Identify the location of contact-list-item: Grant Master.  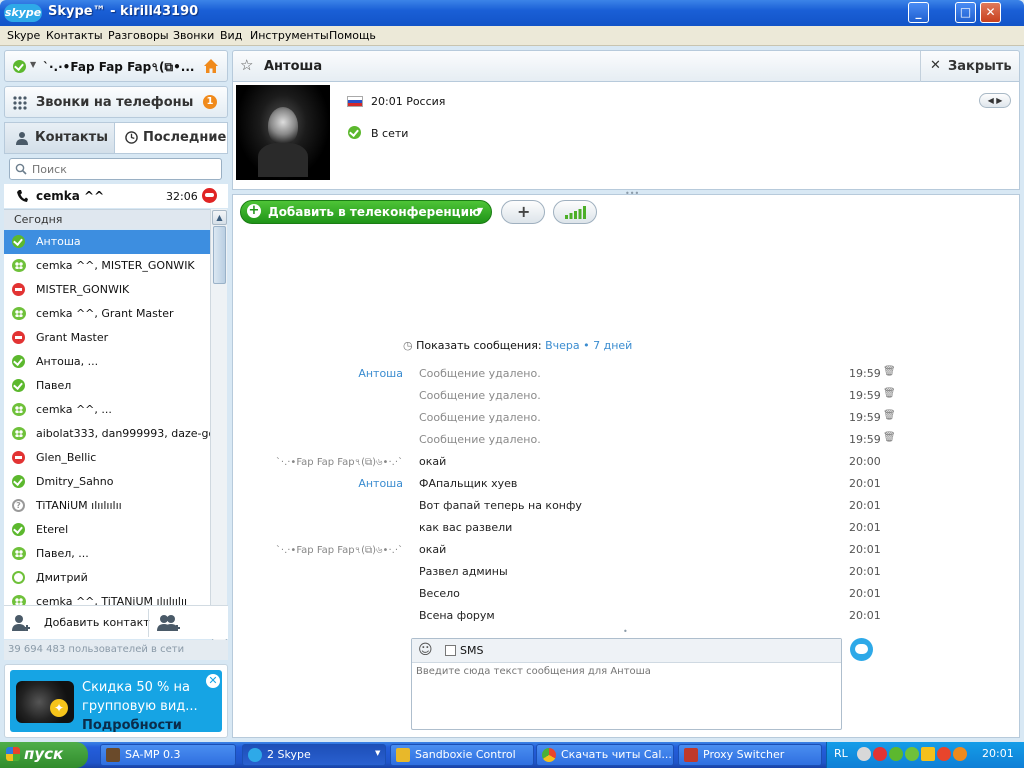
(107, 338).